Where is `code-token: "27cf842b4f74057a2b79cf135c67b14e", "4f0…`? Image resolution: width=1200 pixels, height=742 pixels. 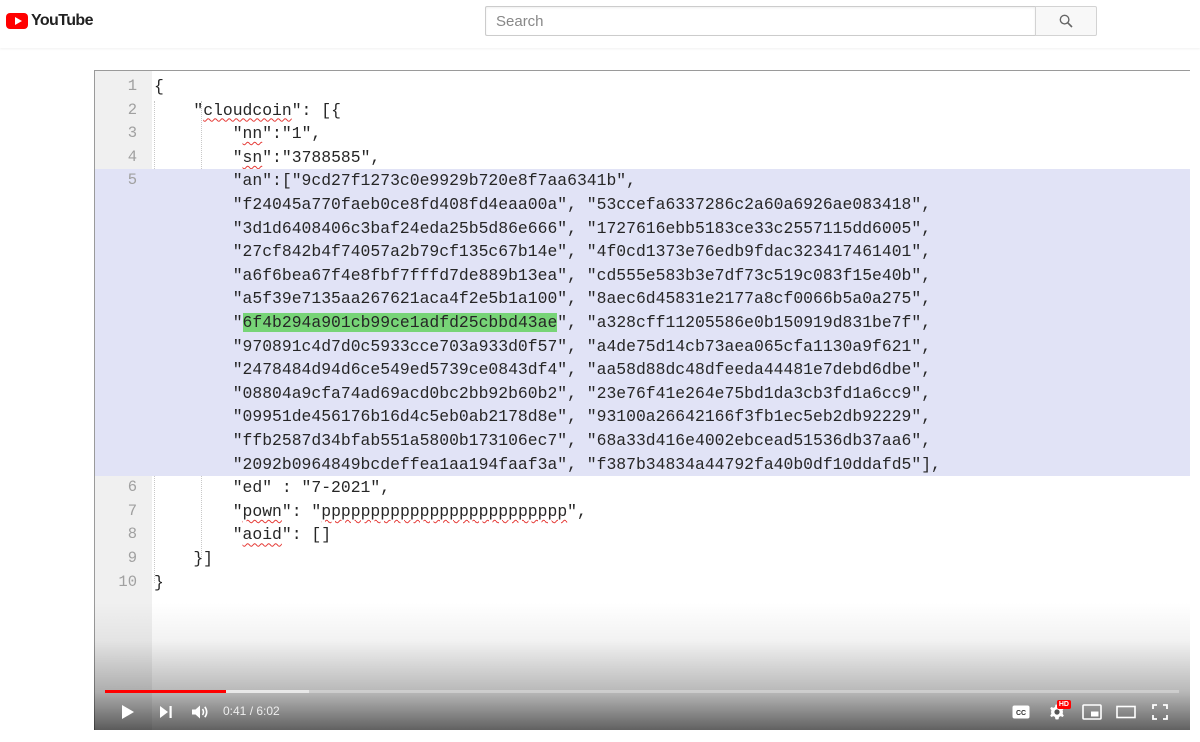 code-token: "27cf842b4f74057a2b79cf135c67b14e", "4f0… is located at coordinates (543, 252).